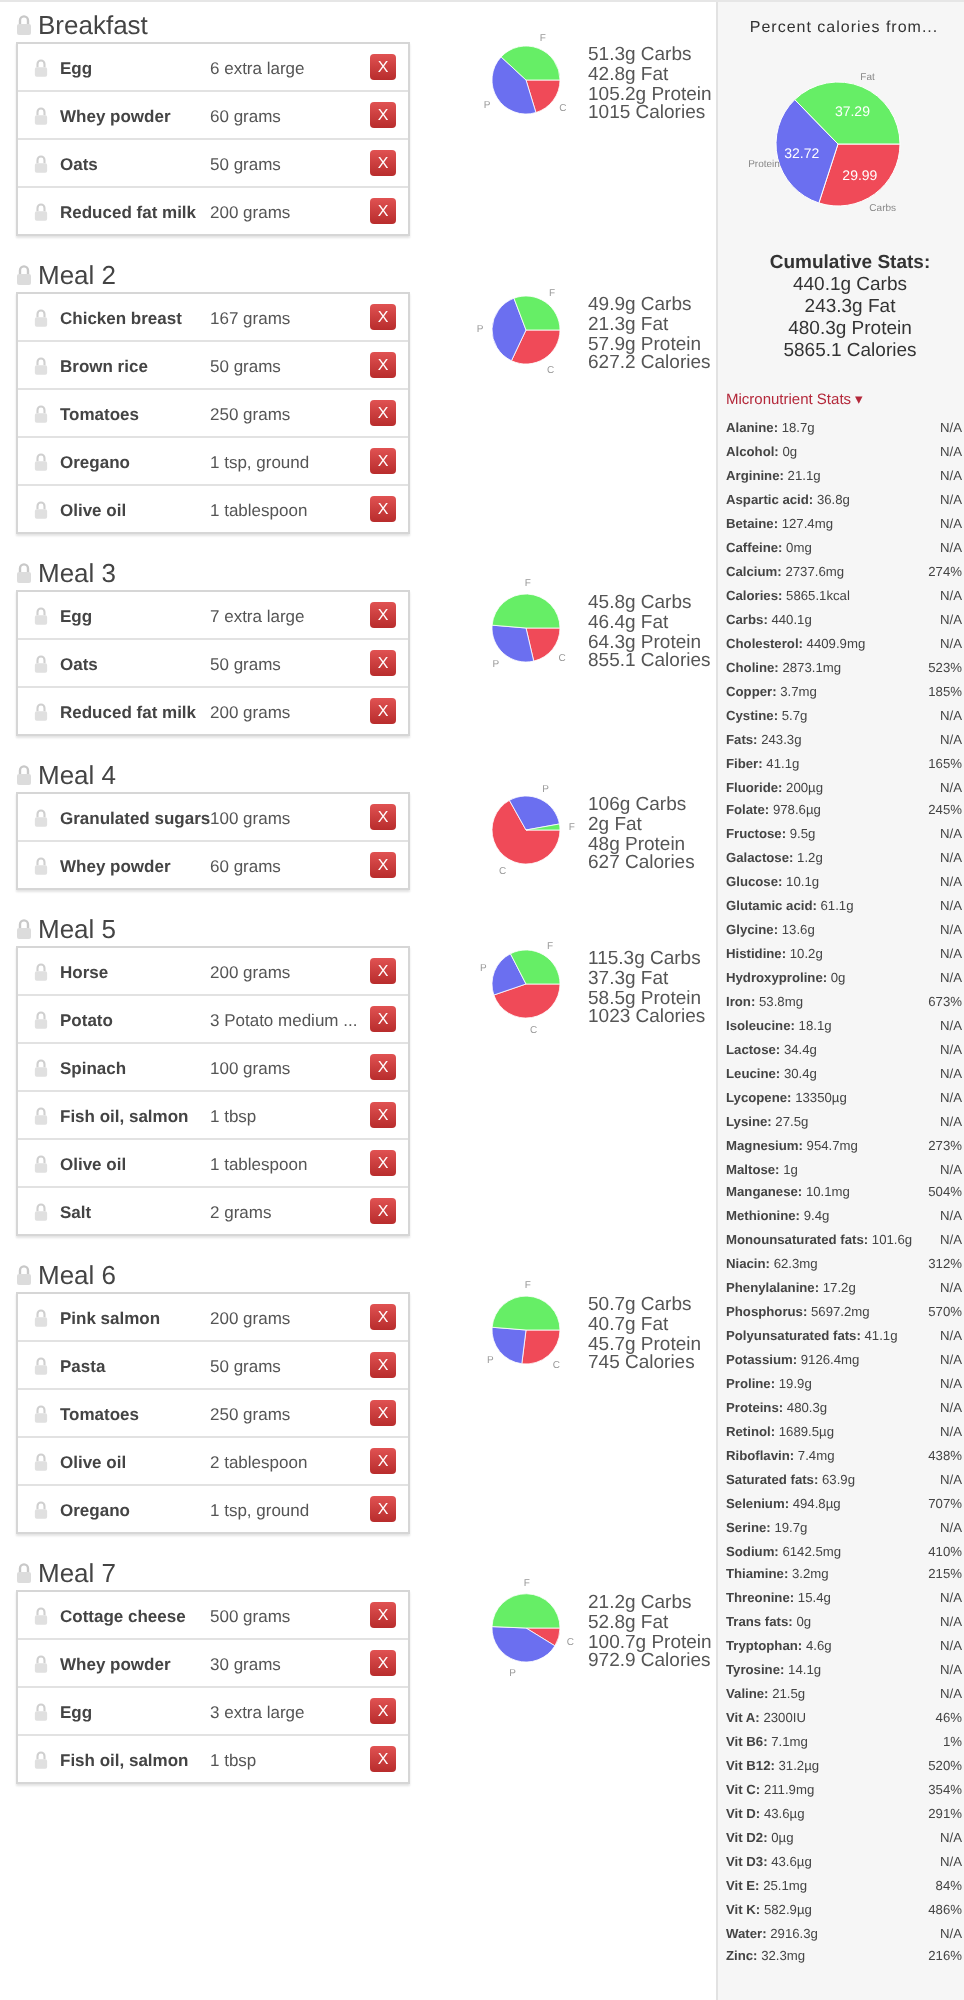 The height and width of the screenshot is (2000, 964). I want to click on fat-total: 42.8g Fat, so click(629, 75).